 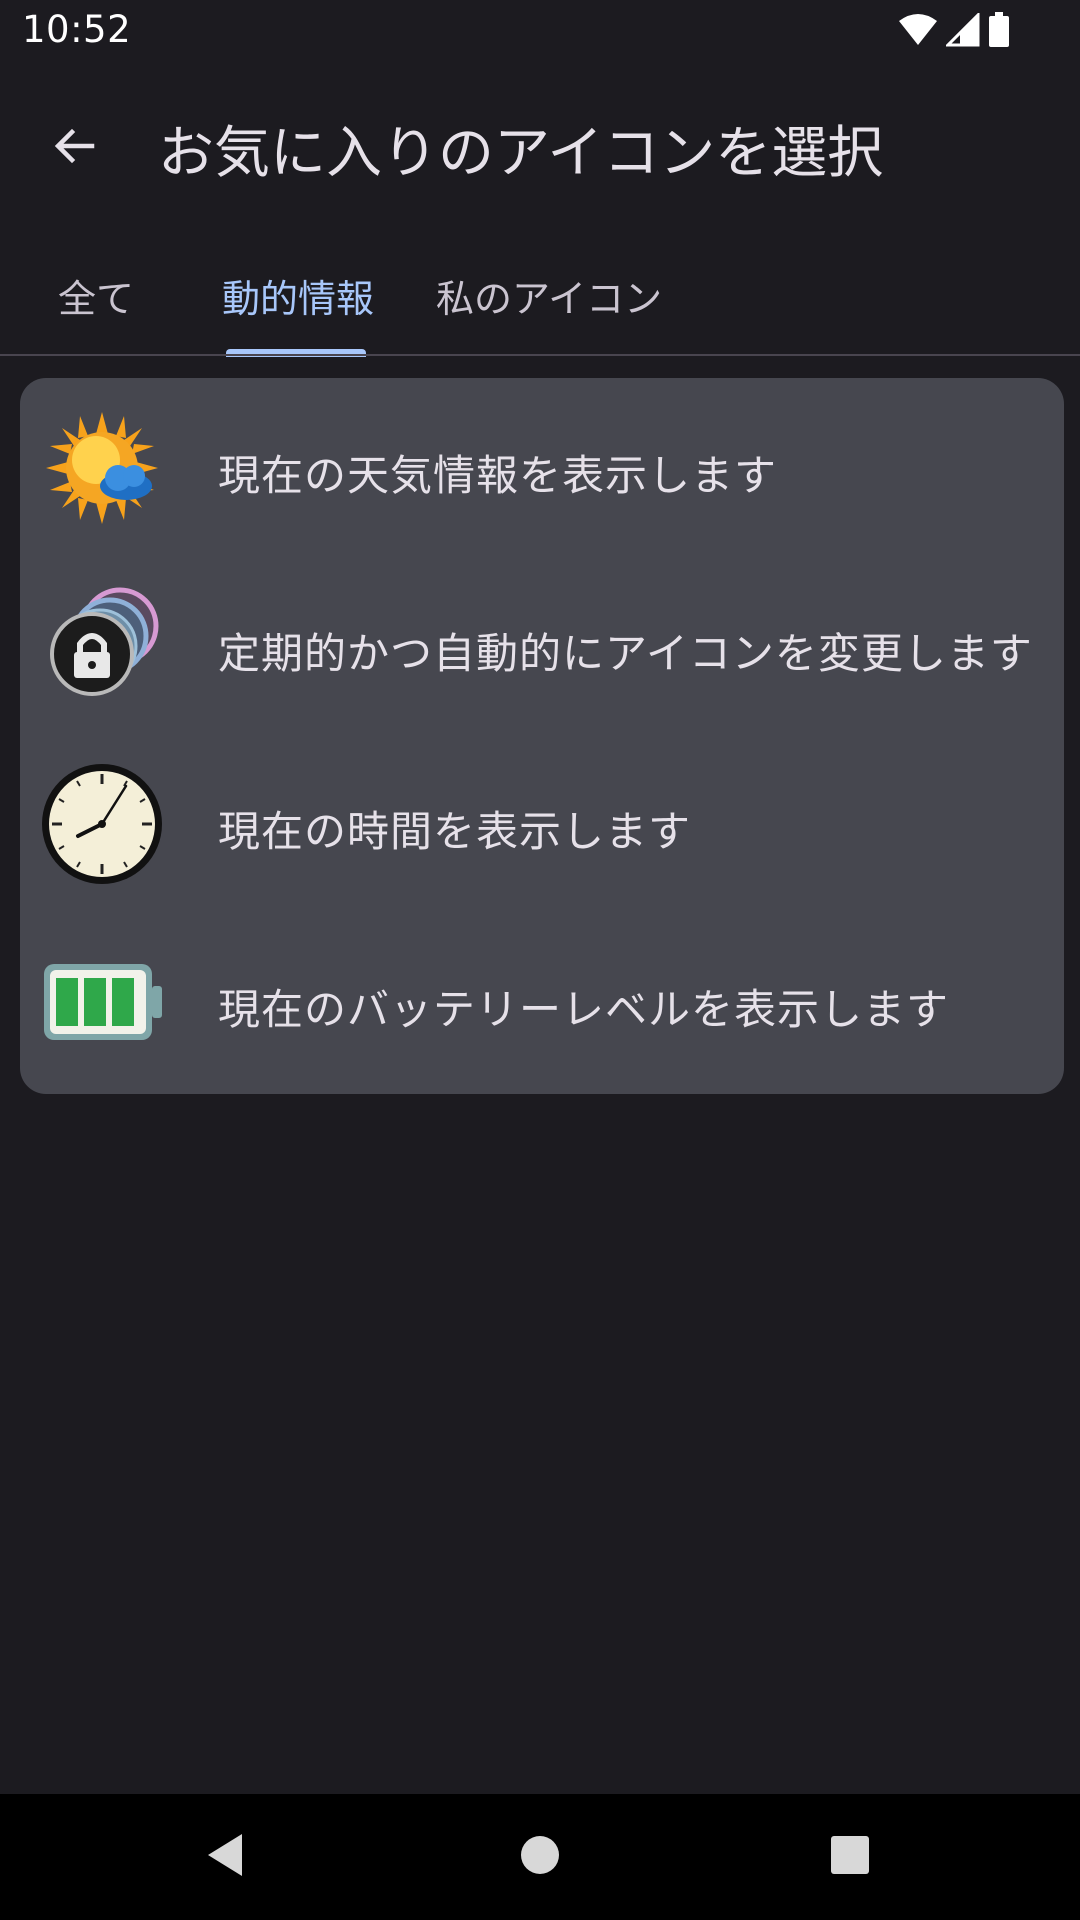 I want to click on battery-icon, so click(x=999, y=32).